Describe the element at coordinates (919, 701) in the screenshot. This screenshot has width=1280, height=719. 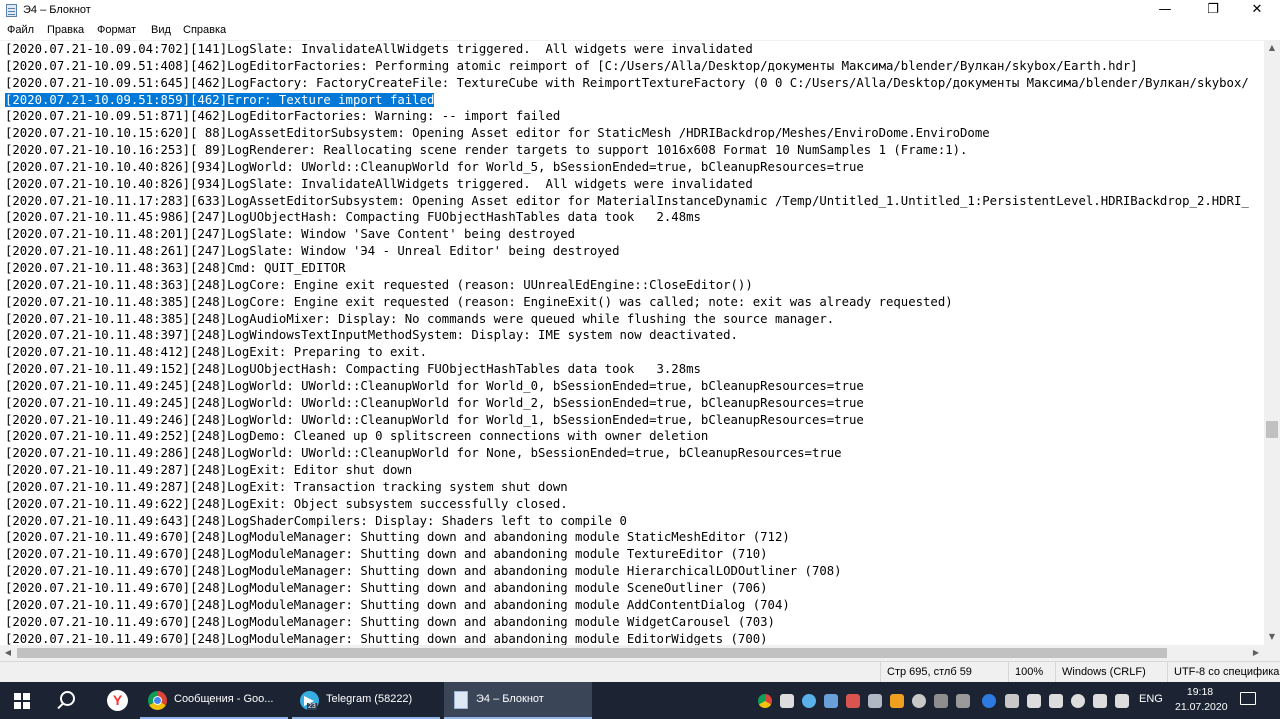
I see `sync-icon` at that location.